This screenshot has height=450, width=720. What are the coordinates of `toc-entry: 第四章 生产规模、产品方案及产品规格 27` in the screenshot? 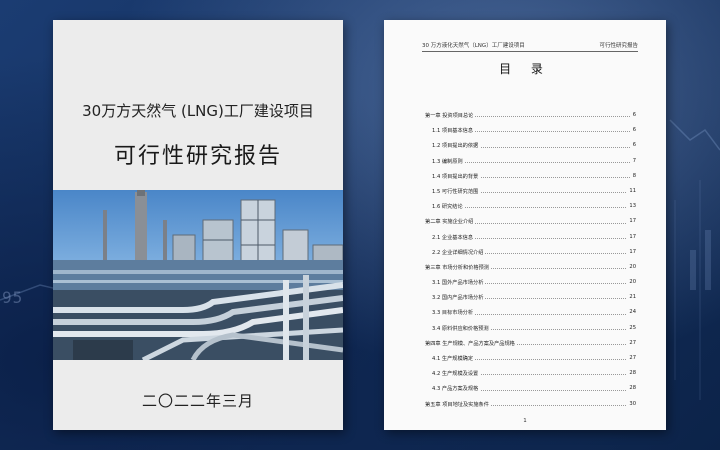 It's located at (530, 347).